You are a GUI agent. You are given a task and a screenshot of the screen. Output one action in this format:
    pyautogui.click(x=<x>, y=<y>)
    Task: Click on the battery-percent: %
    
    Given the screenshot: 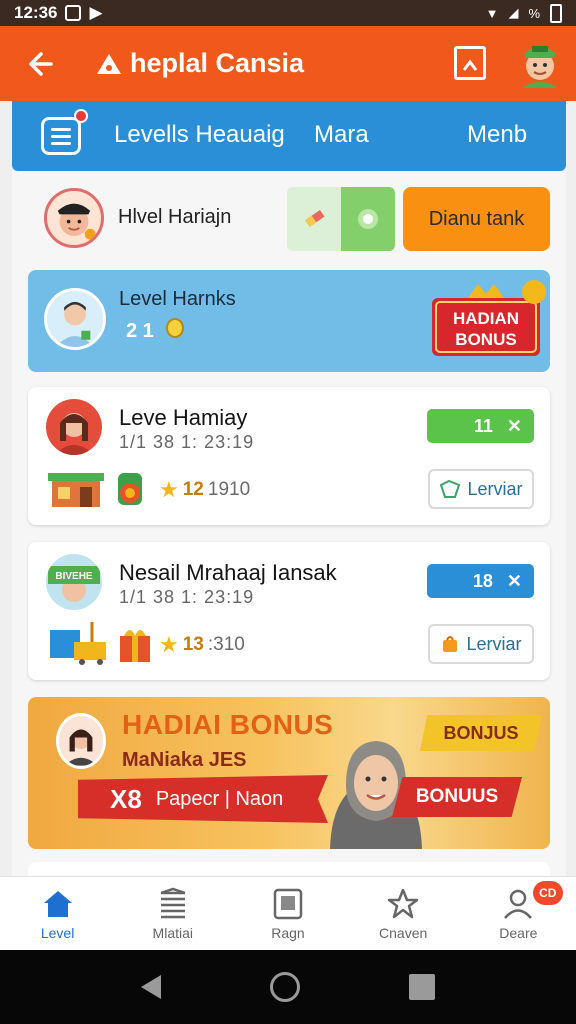 What is the action you would take?
    pyautogui.click(x=534, y=13)
    